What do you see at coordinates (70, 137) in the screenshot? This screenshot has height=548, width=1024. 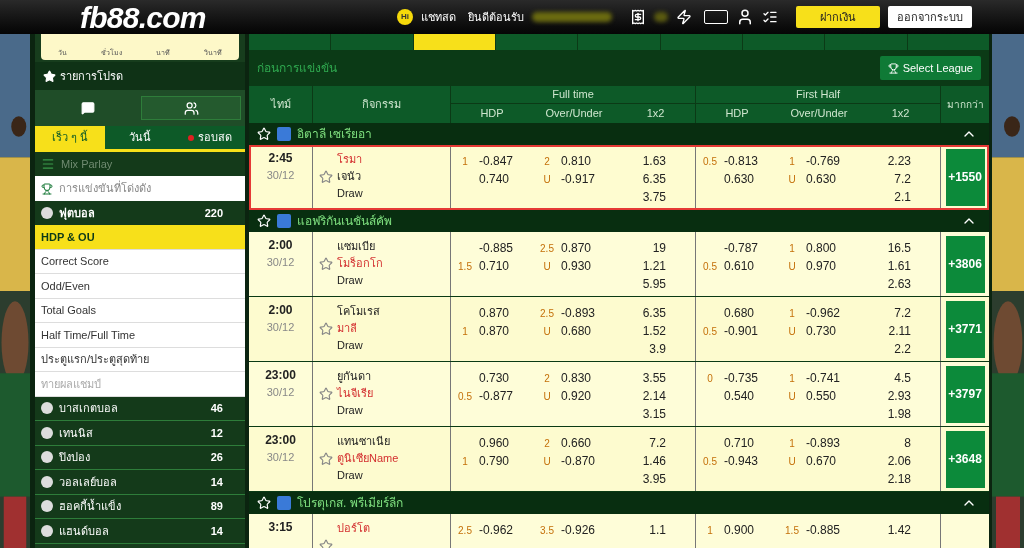 I see `sidebar-tab: เร็ว ๆ นี้` at bounding box center [70, 137].